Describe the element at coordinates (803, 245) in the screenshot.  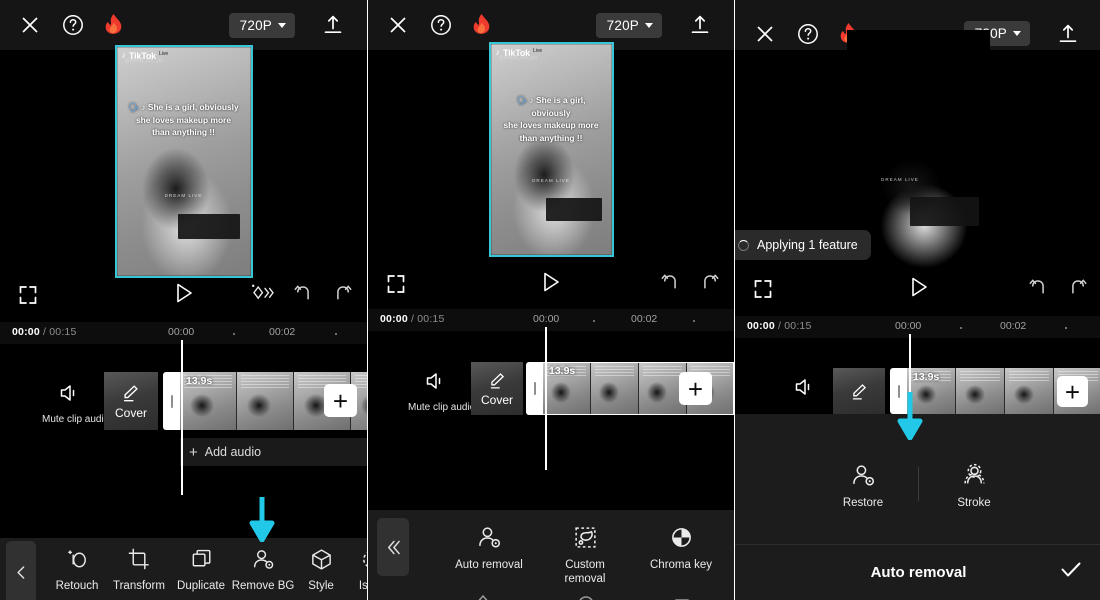
I see `applying-feature-toast: Applying 1 feature` at that location.